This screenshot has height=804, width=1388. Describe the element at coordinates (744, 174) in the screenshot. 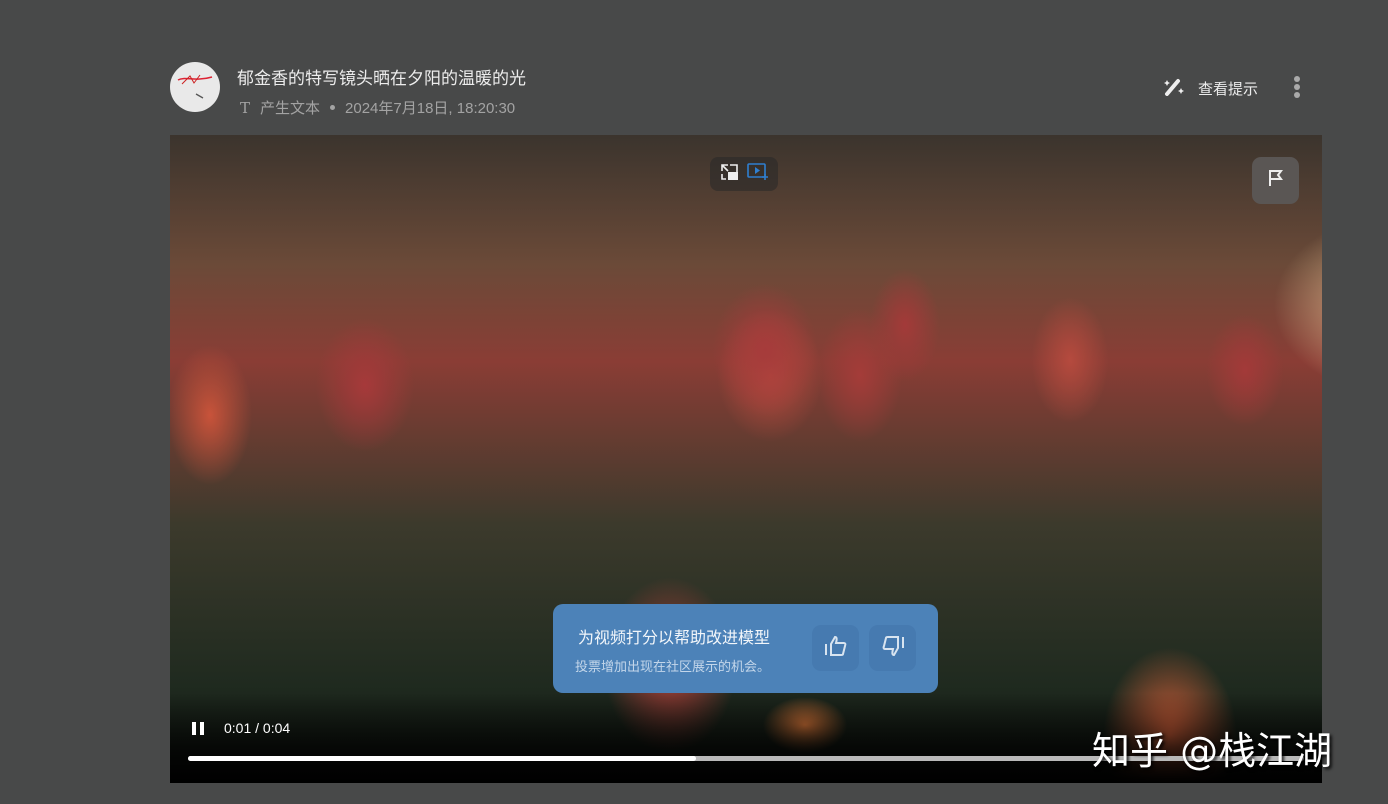

I see `video-mode-toolbar` at that location.